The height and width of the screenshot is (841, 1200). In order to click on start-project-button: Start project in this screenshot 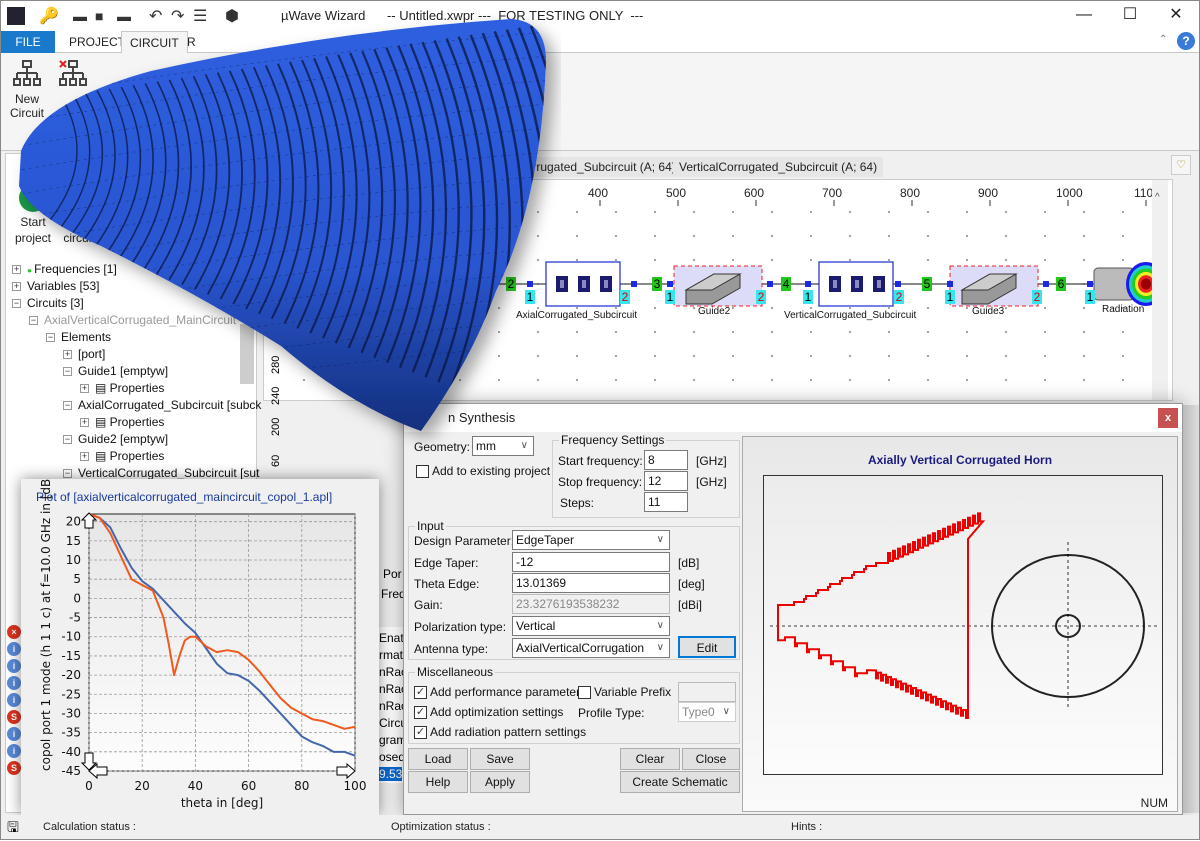, I will do `click(33, 215)`.